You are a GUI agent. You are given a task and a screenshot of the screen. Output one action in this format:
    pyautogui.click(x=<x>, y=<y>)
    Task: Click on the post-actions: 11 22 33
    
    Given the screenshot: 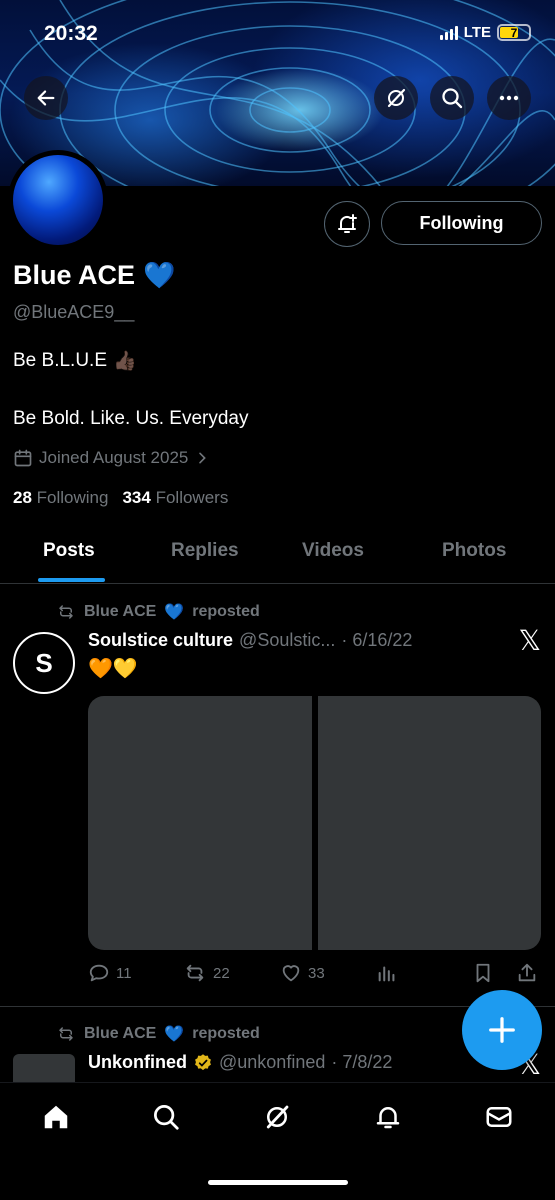 What is the action you would take?
    pyautogui.click(x=315, y=975)
    